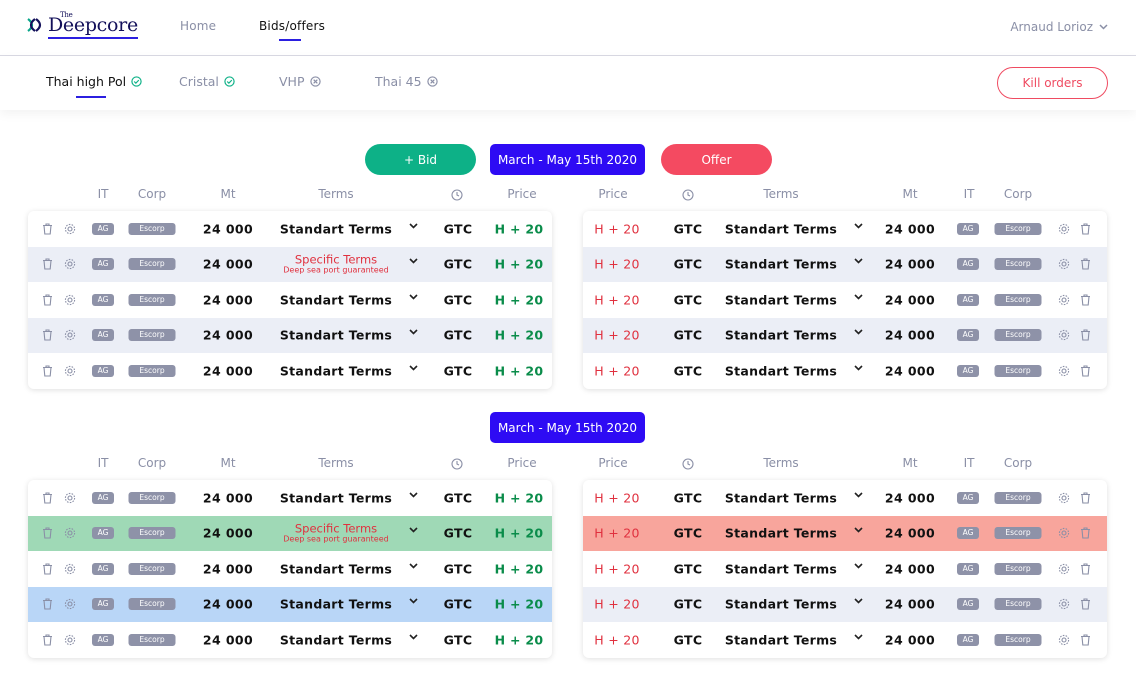 The height and width of the screenshot is (692, 1136). I want to click on deepcore-logo: The Deepcore, so click(82, 25).